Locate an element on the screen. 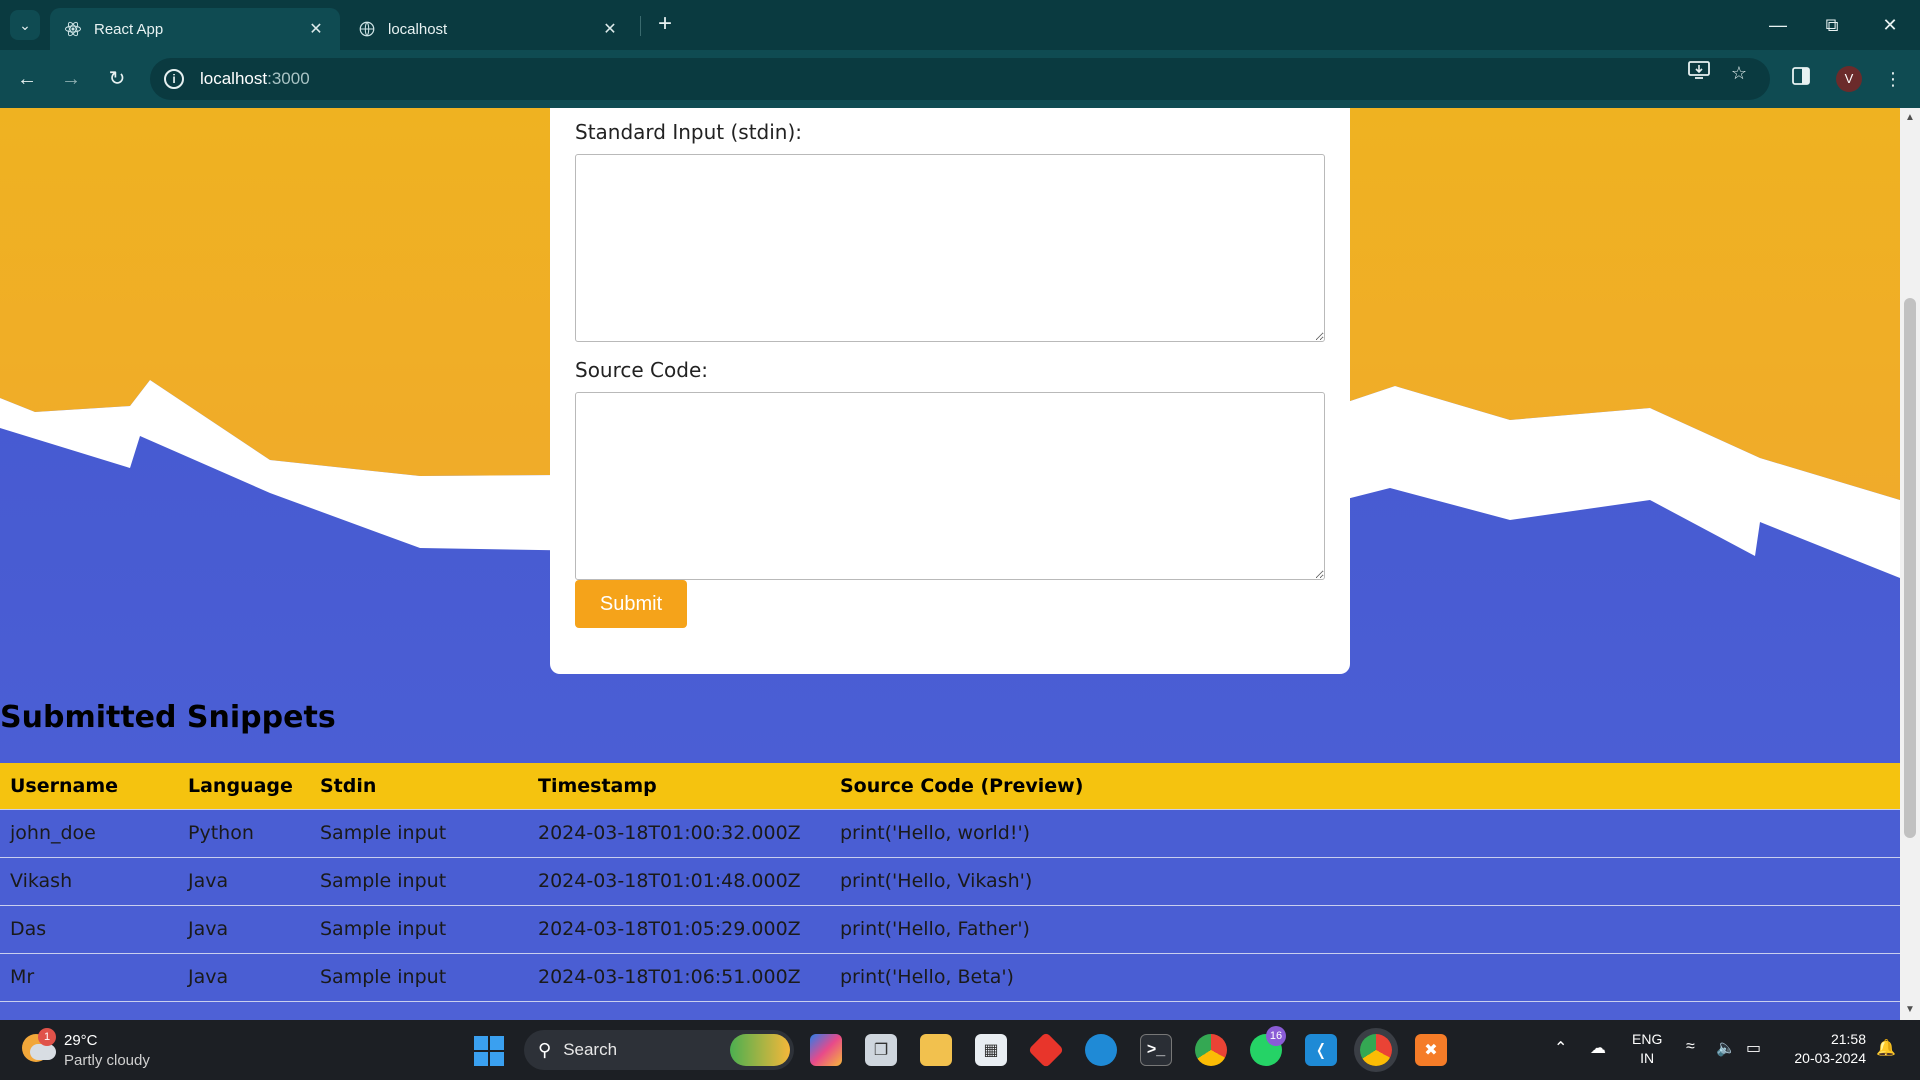 The image size is (1920, 1080). tab-title: React App is located at coordinates (129, 29).